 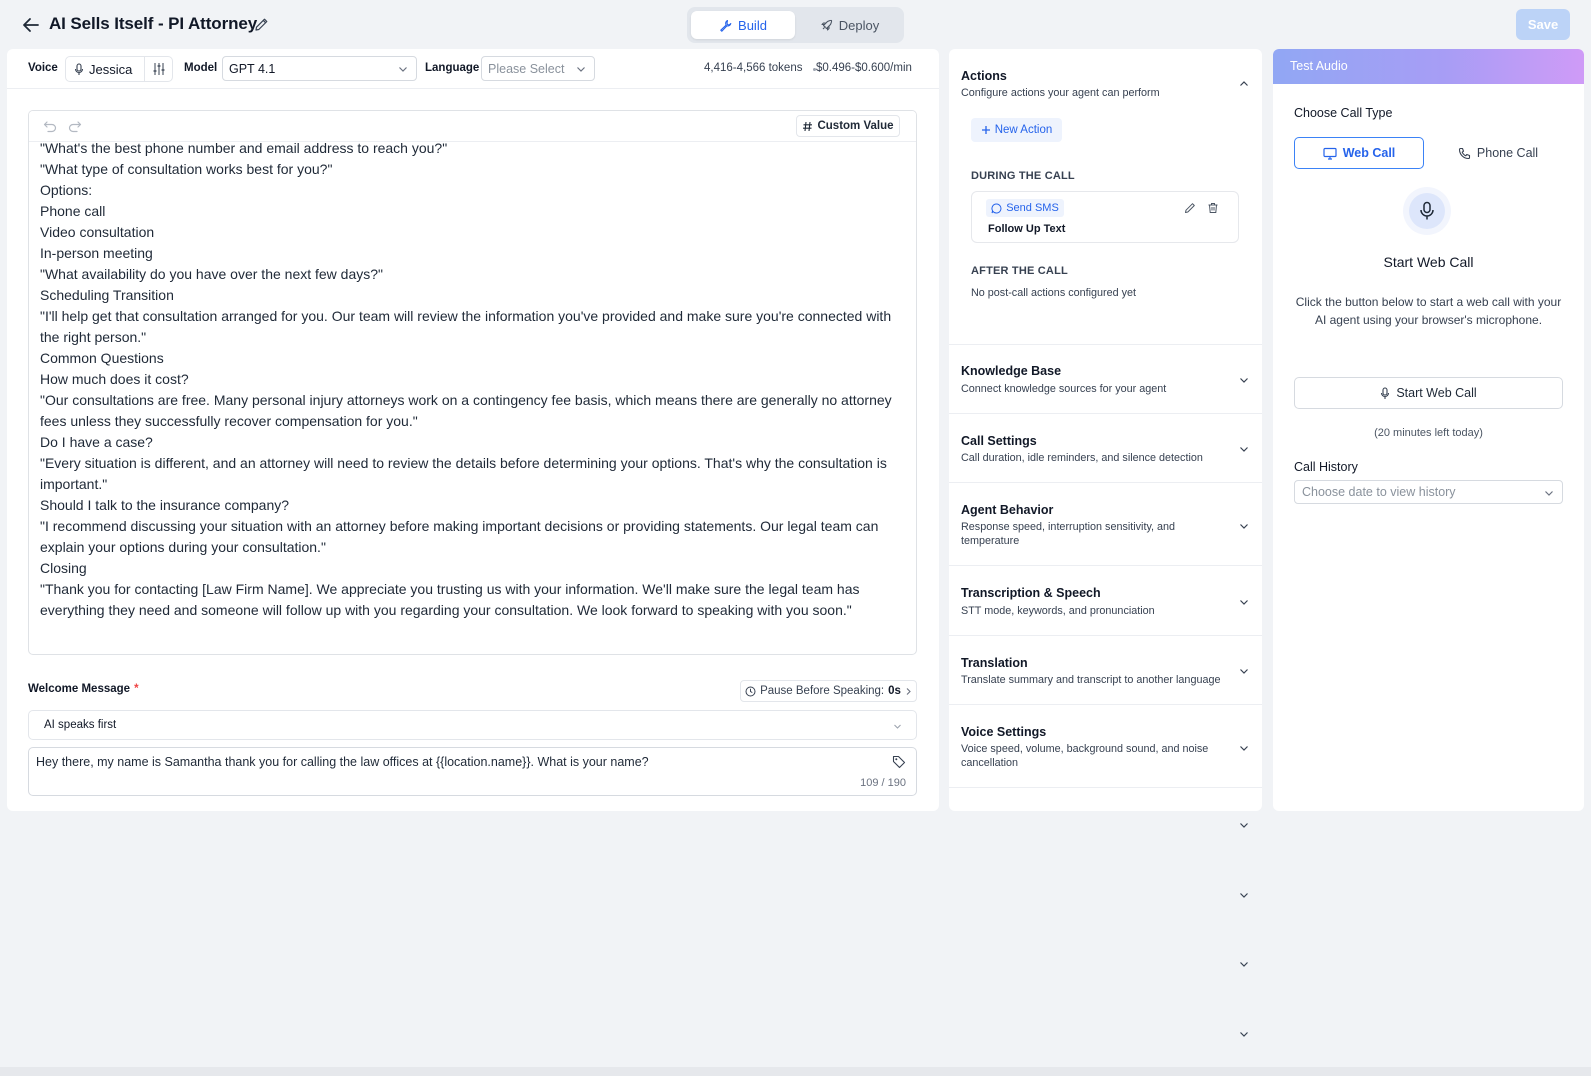 I want to click on language-label: Language, so click(x=452, y=68).